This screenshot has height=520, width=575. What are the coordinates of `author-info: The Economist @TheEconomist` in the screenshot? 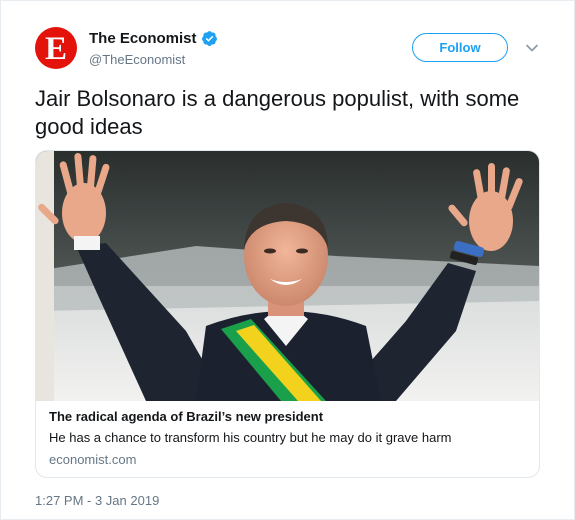 It's located at (153, 47).